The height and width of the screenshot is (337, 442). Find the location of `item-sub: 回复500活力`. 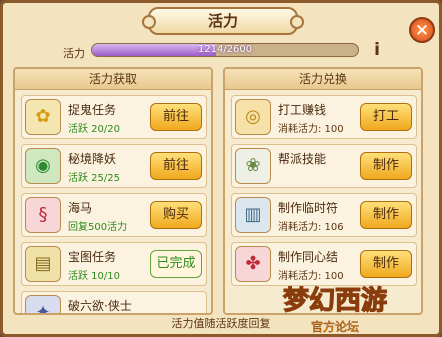

item-sub: 回复500活力 is located at coordinates (98, 227).